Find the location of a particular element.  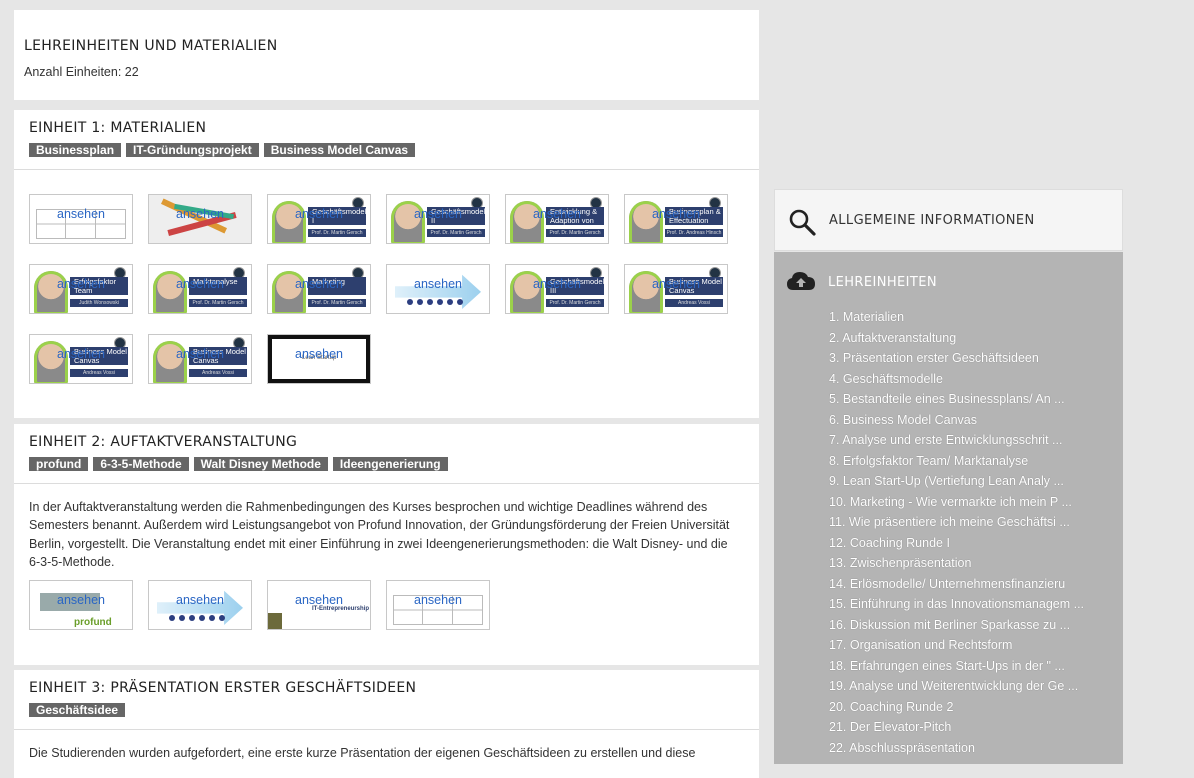

units-nav-label: LEHREINHEITEN is located at coordinates (882, 282).